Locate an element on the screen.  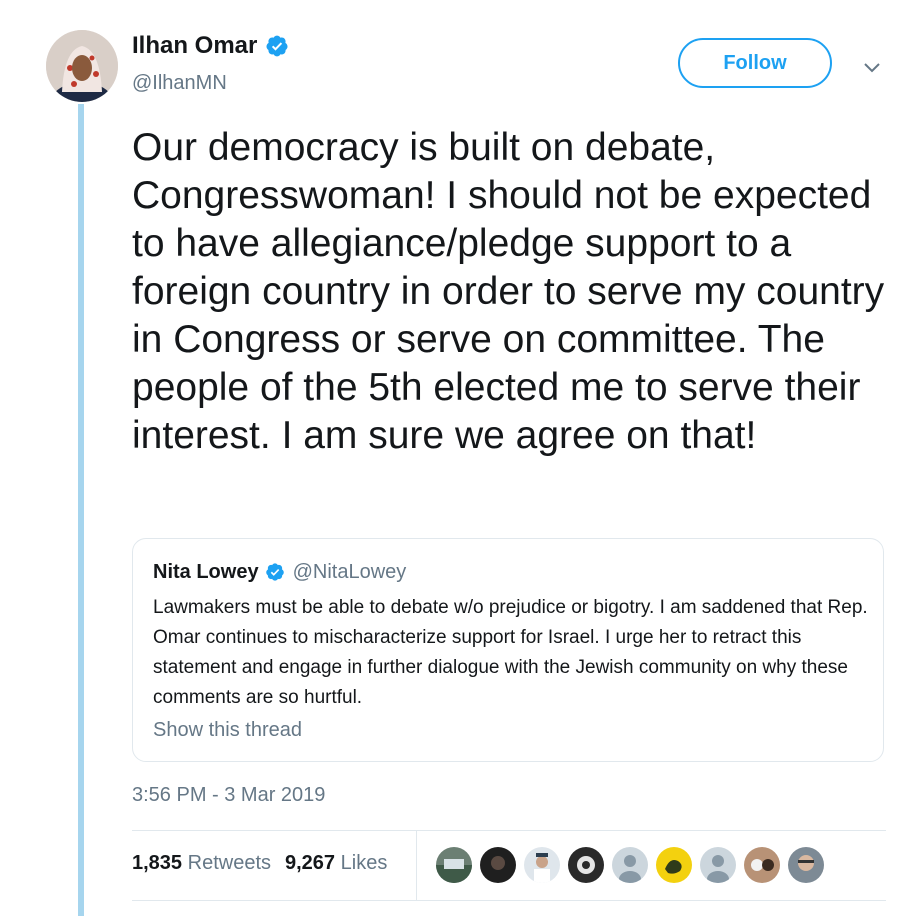
retweets-label: Retweets is located at coordinates (229, 863).